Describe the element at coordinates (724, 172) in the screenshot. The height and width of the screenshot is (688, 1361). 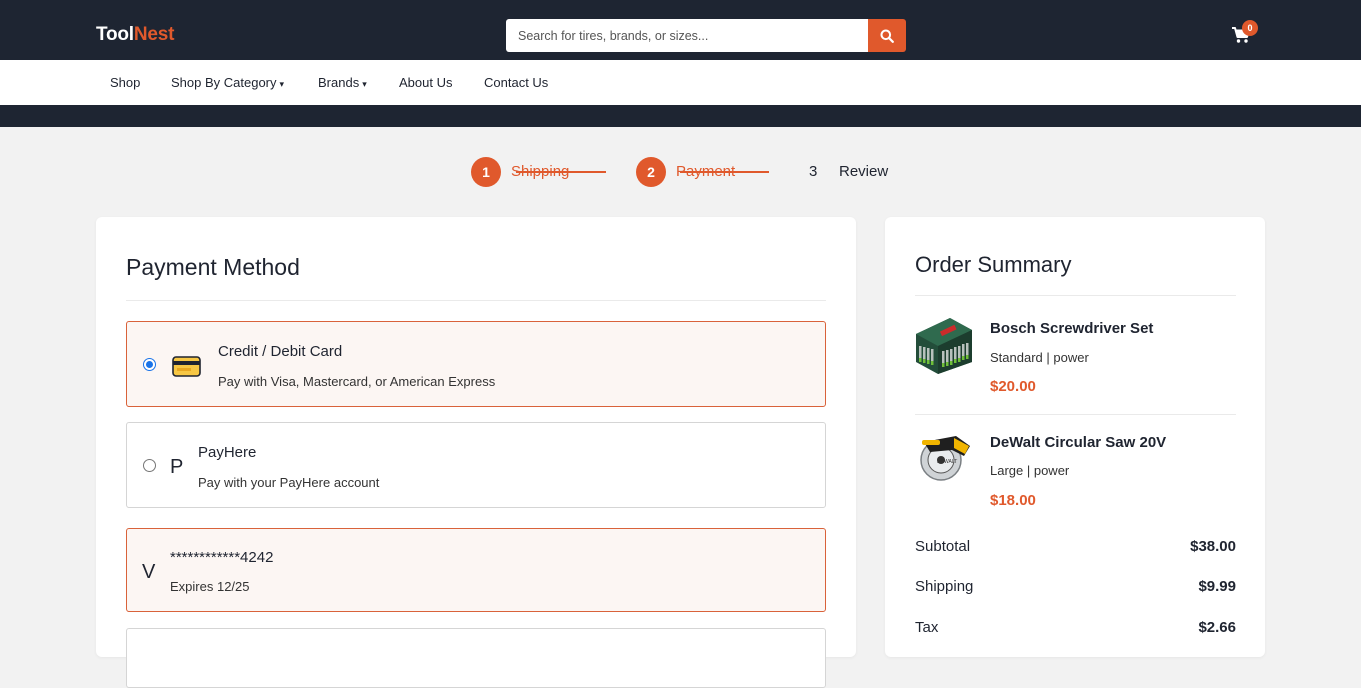
I see `step-2-connector` at that location.